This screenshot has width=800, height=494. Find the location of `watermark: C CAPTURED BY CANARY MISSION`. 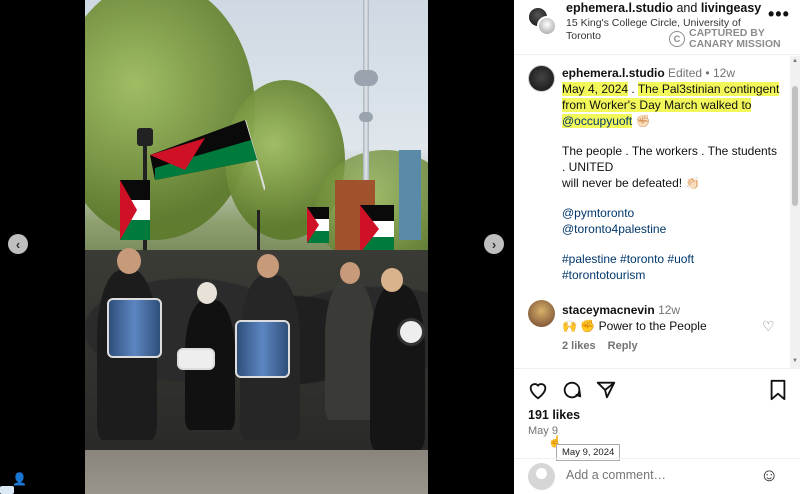

watermark: C CAPTURED BY CANARY MISSION is located at coordinates (725, 39).